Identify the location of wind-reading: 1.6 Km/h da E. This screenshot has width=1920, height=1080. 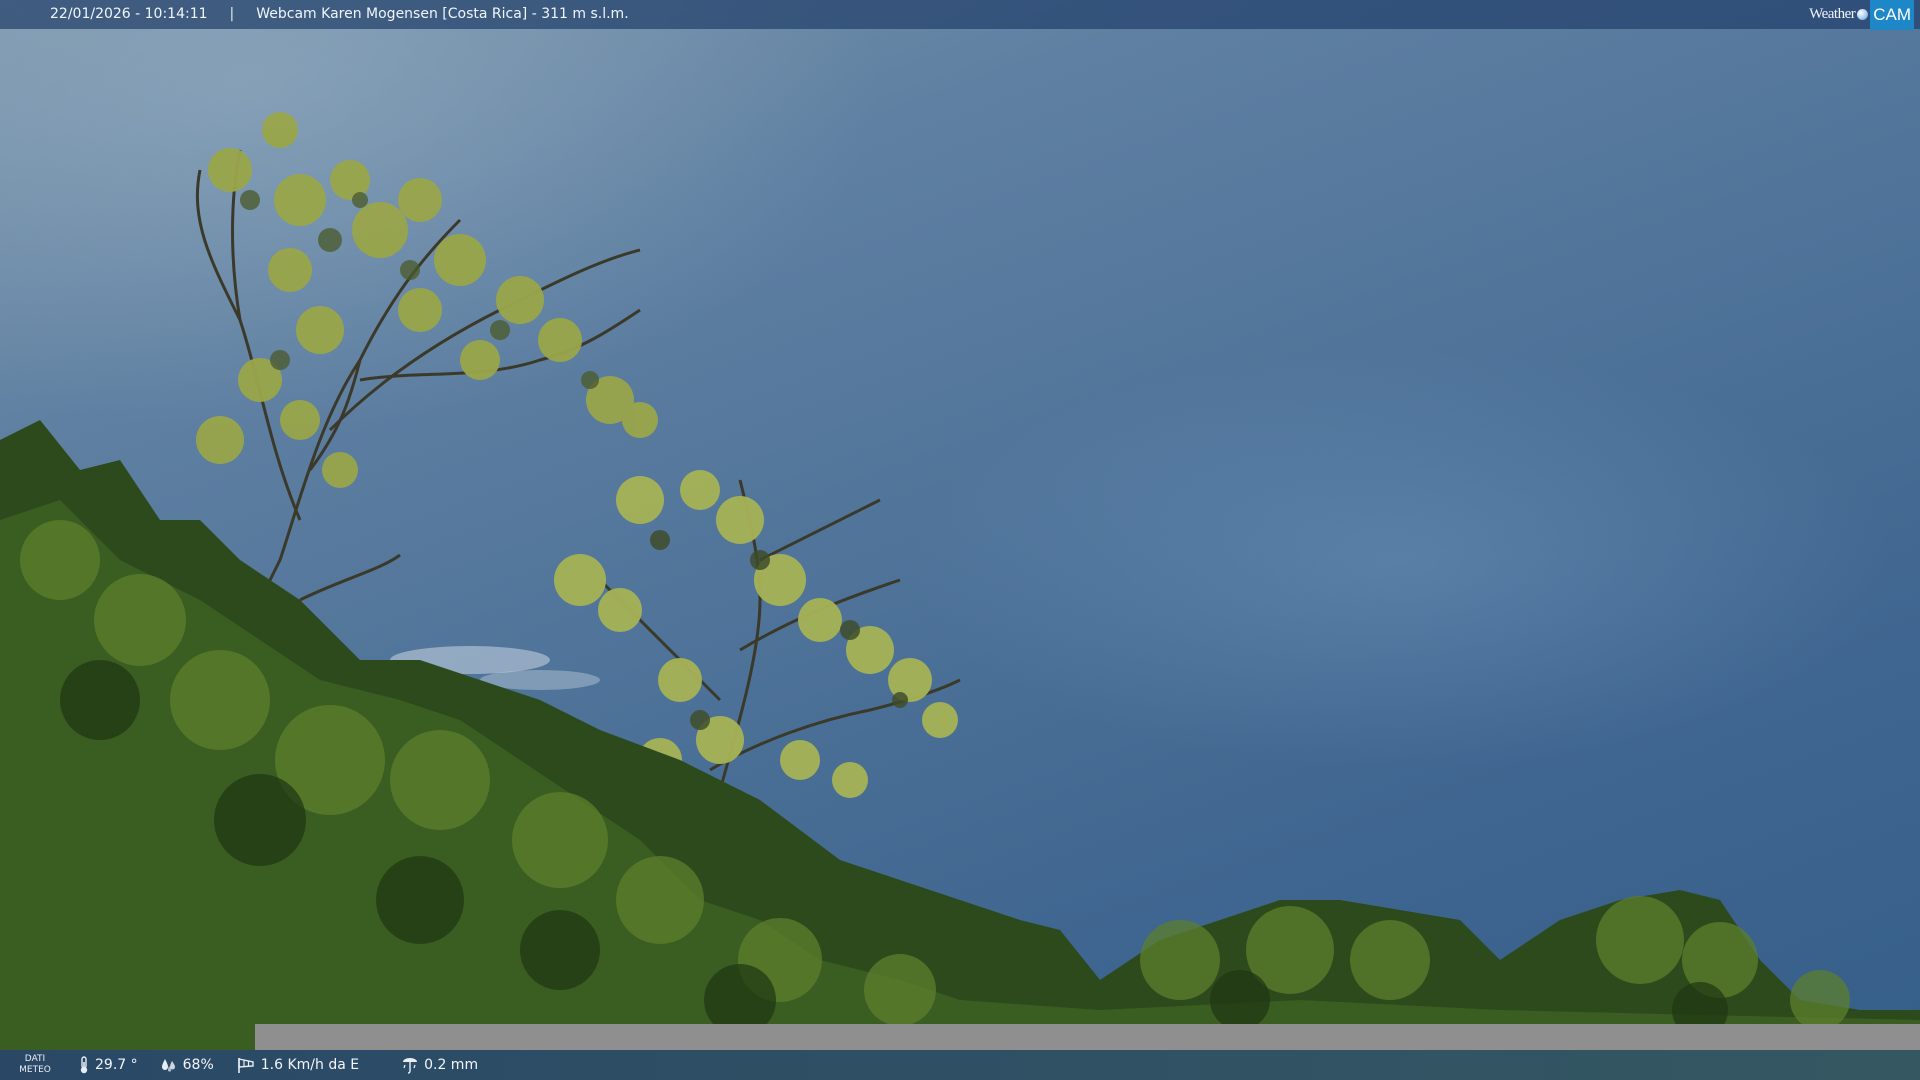
(297, 1065).